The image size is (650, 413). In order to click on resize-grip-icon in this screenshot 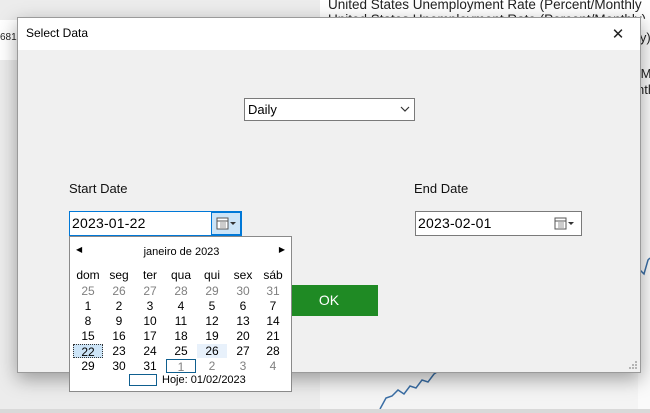, I will do `click(633, 365)`.